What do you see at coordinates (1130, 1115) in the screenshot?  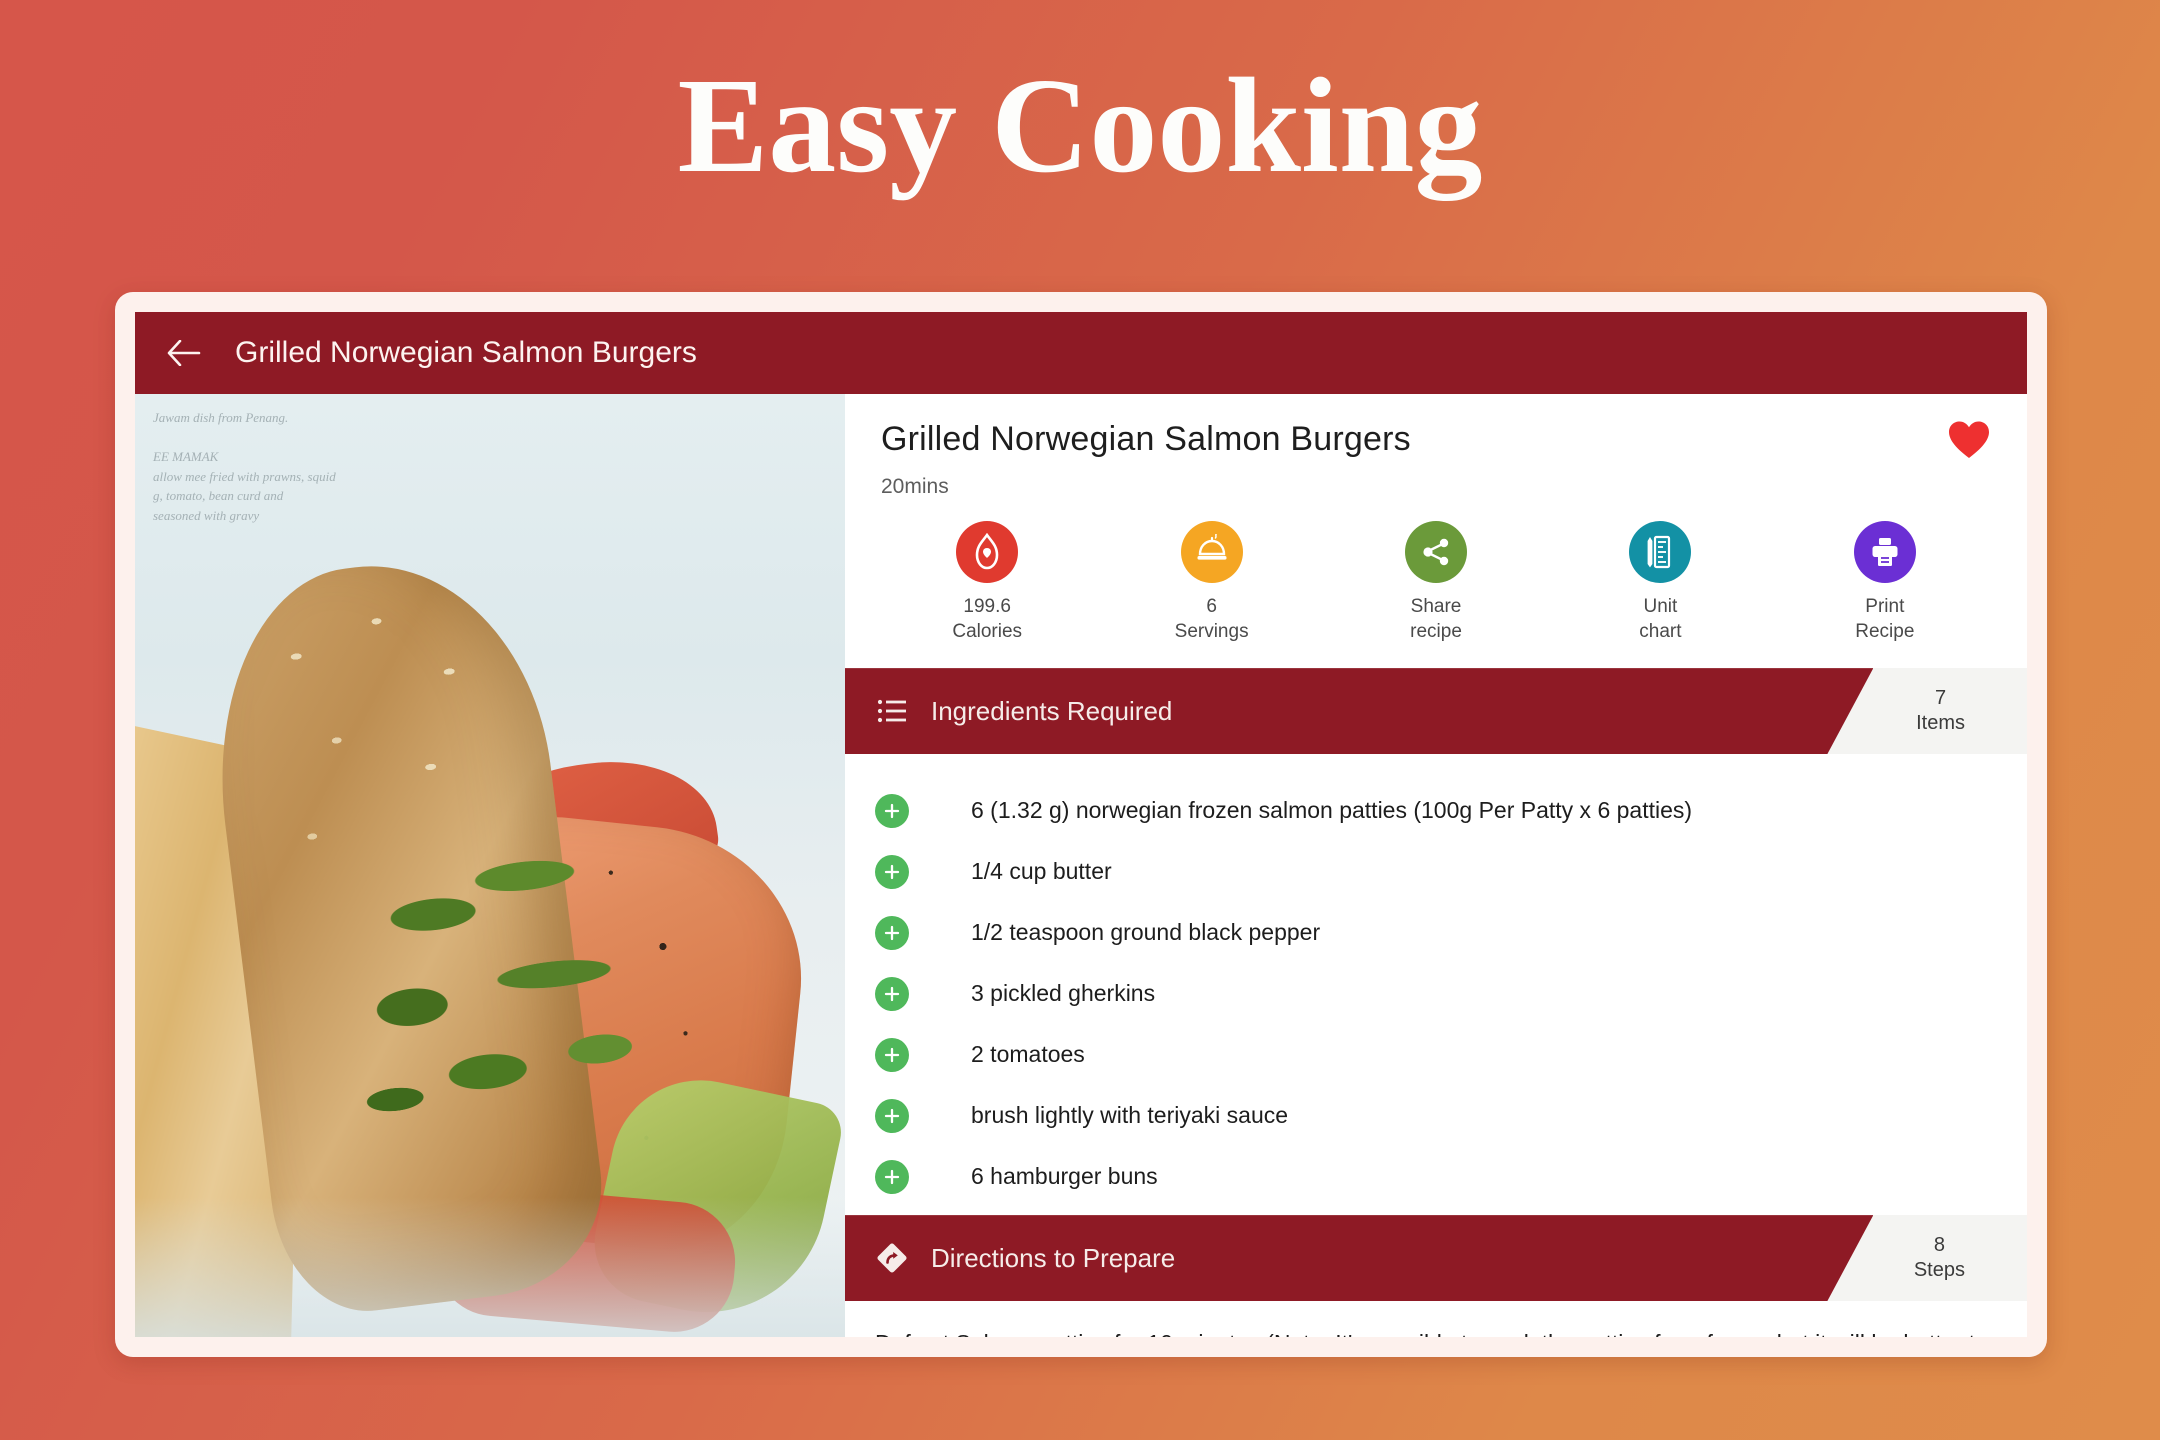 I see `ingredient-text: brush lightly with teriyaki sauce` at bounding box center [1130, 1115].